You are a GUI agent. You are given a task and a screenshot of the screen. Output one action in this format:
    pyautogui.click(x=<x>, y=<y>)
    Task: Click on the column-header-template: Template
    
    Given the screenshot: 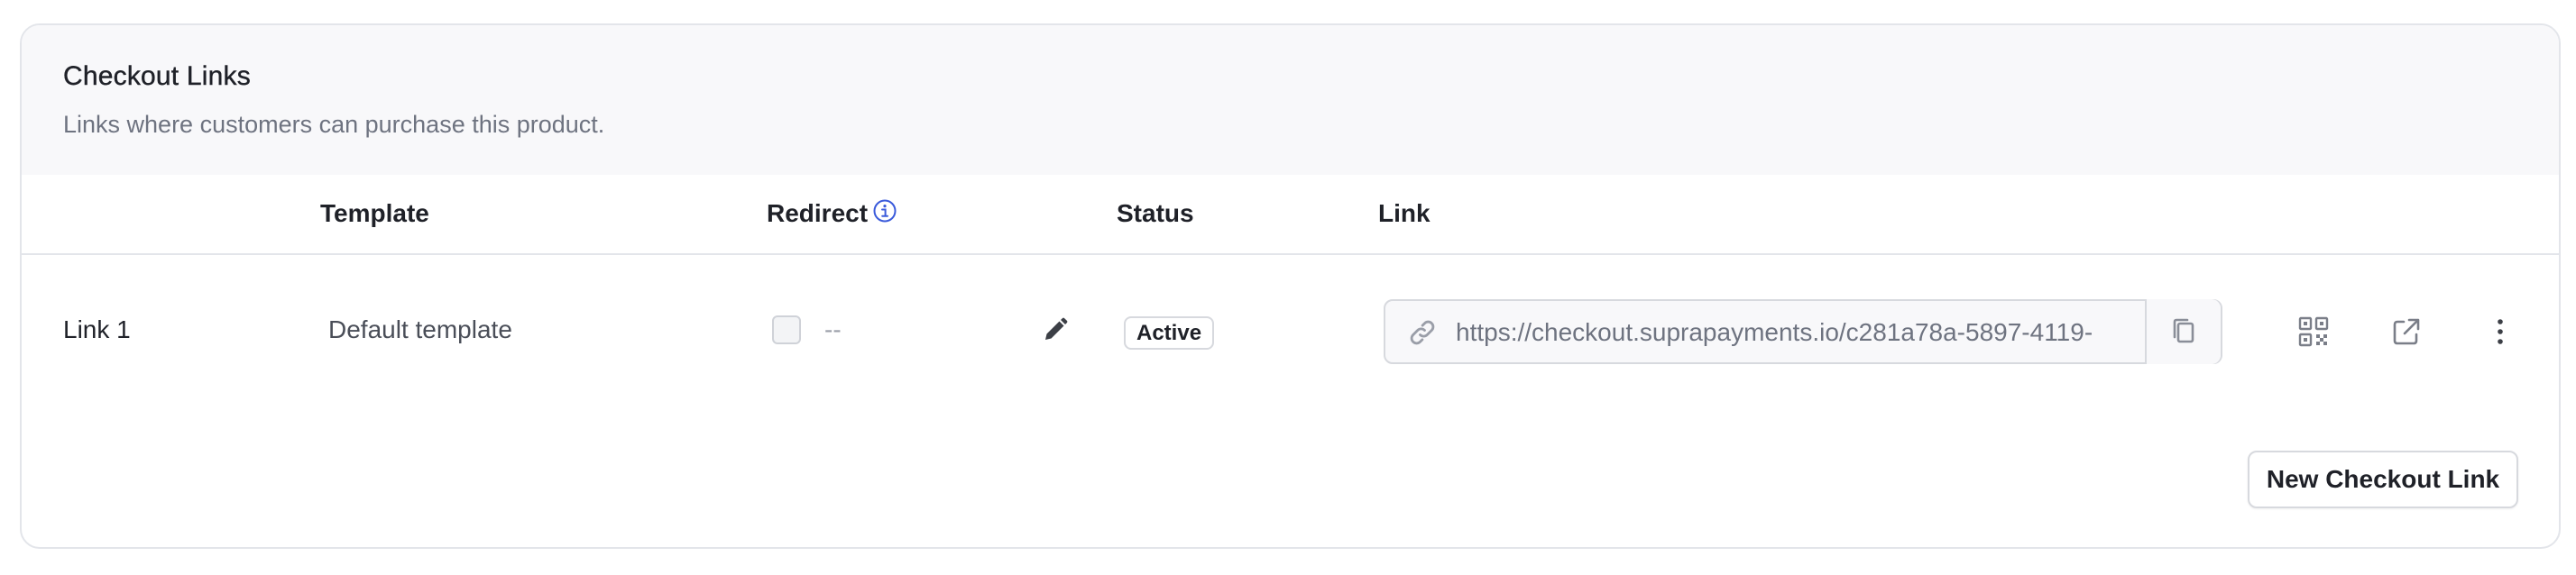 What is the action you would take?
    pyautogui.click(x=374, y=213)
    